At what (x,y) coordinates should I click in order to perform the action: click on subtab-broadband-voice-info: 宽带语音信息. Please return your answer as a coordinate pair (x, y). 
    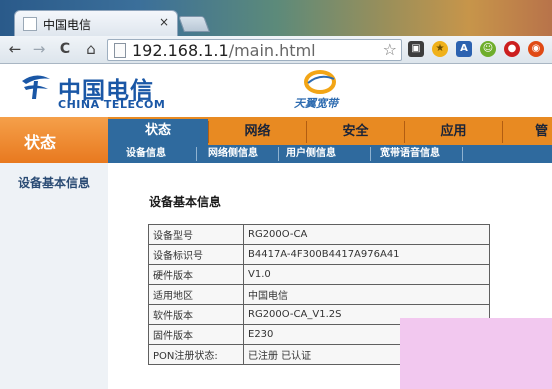
    Looking at the image, I should click on (410, 154).